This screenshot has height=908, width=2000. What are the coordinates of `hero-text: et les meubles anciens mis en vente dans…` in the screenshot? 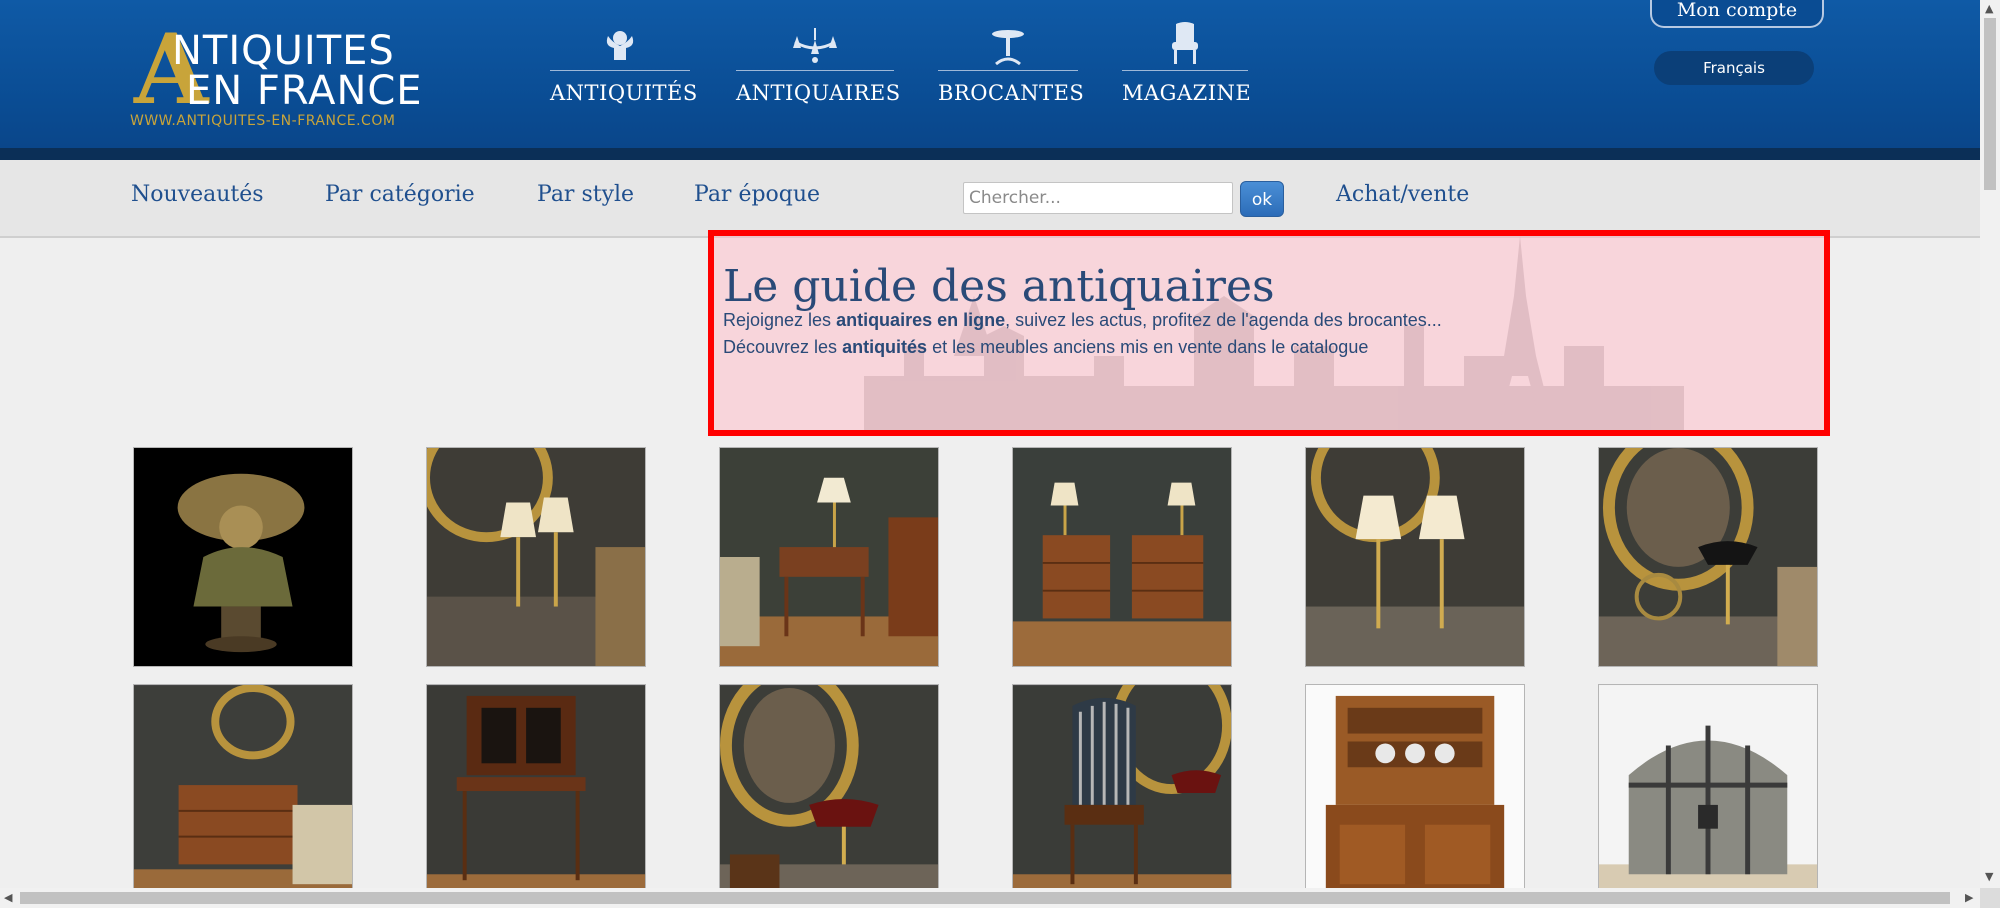 It's located at (1148, 347).